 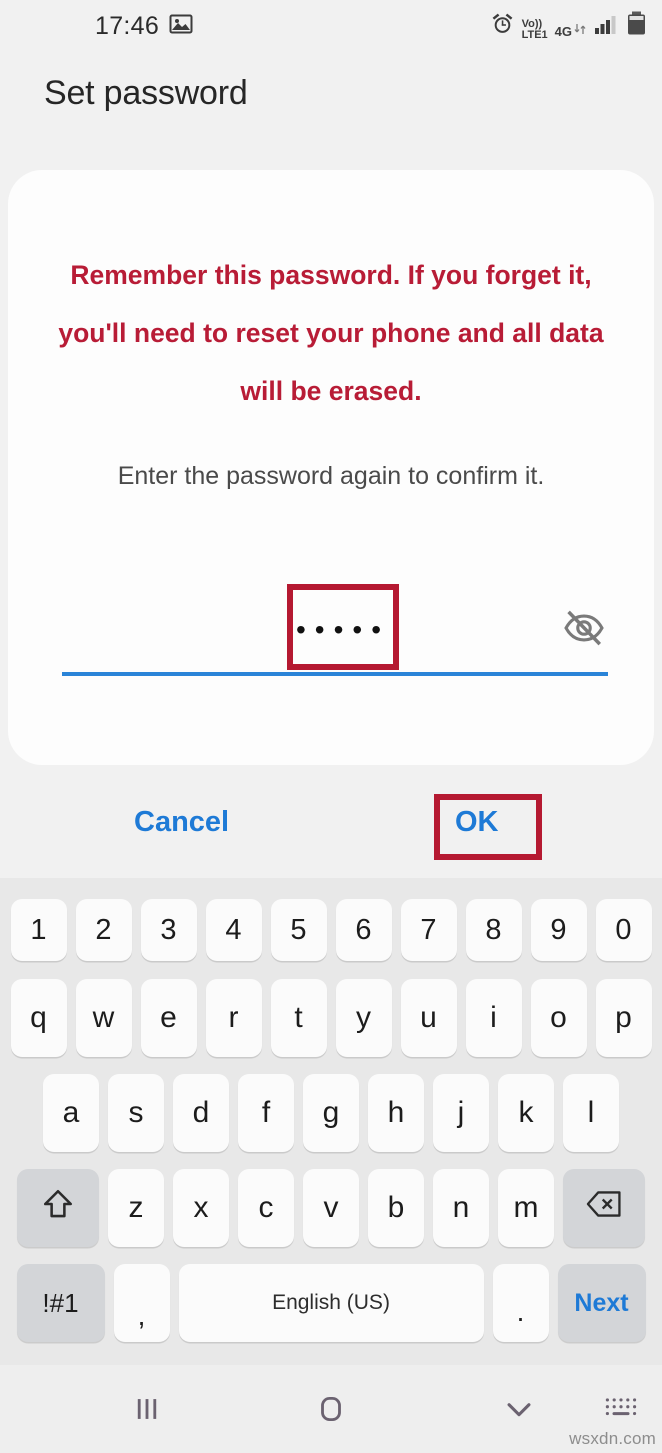 I want to click on key-l: l, so click(x=591, y=1113).